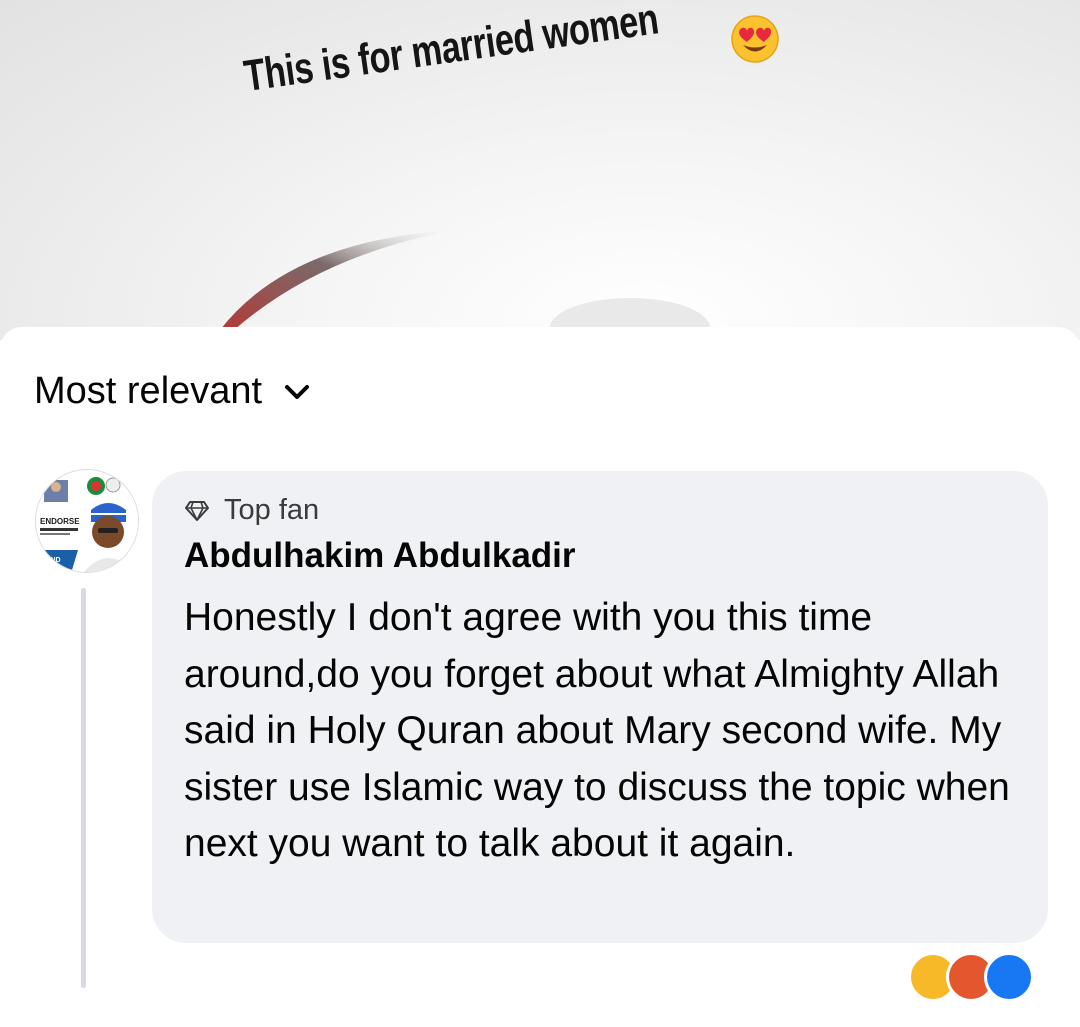 Image resolution: width=1080 pixels, height=1027 pixels. Describe the element at coordinates (148, 391) in the screenshot. I see `sort-label: Most relevant` at that location.